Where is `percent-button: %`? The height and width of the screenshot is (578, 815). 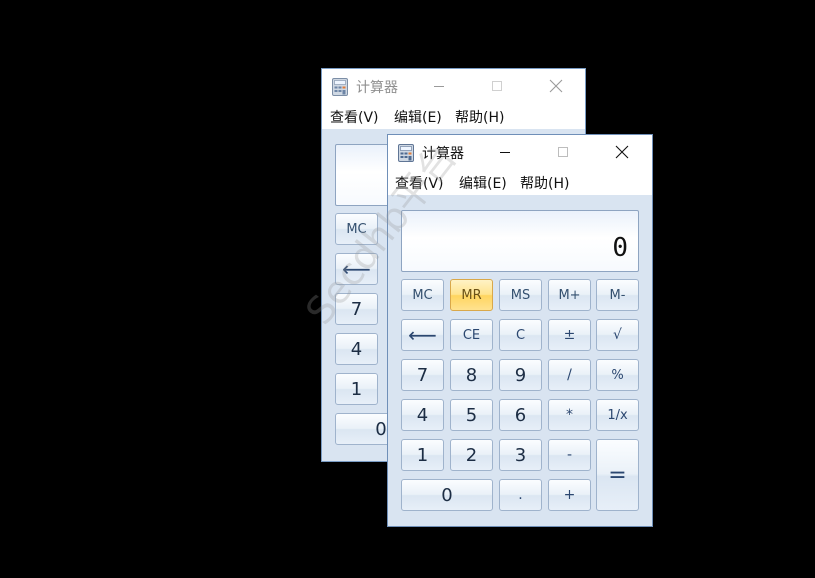 percent-button: % is located at coordinates (617, 375).